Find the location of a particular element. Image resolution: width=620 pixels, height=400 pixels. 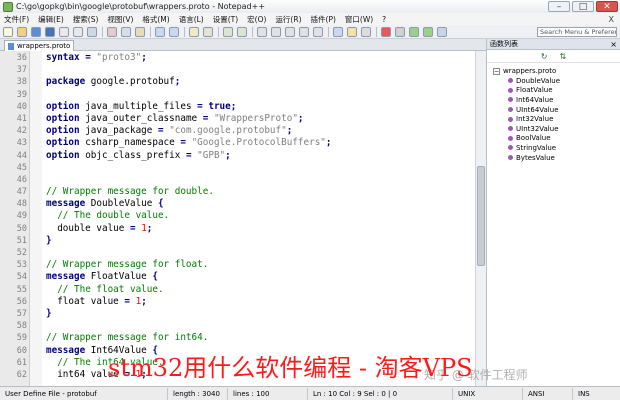

sync-scroll-v-icon is located at coordinates (262, 31).